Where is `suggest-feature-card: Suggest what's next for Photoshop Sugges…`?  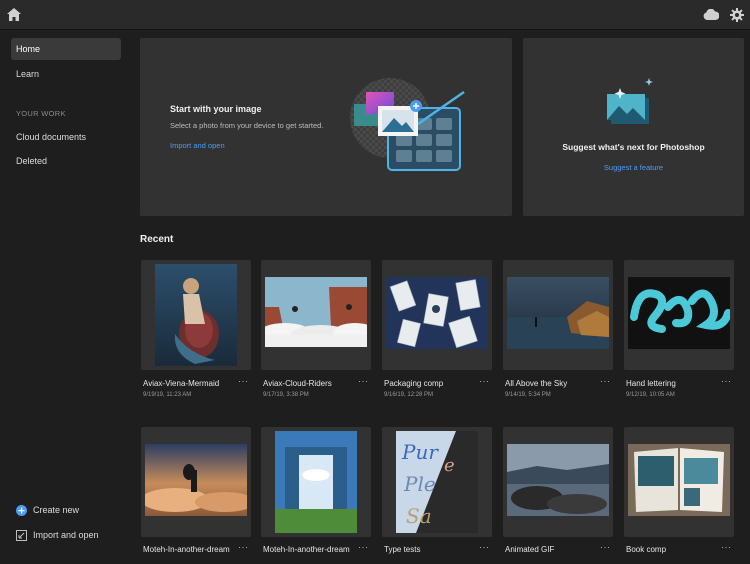
suggest-feature-card: Suggest what's next for Photoshop Sugges… is located at coordinates (633, 127).